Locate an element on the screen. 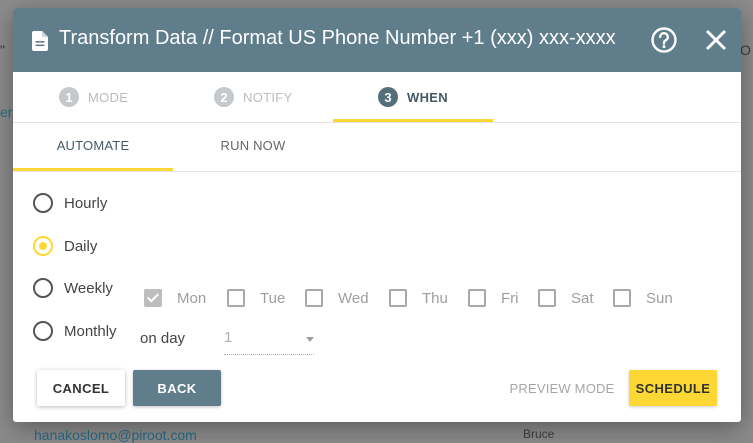 The width and height of the screenshot is (753, 443). step-label: NOTIFY is located at coordinates (268, 97).